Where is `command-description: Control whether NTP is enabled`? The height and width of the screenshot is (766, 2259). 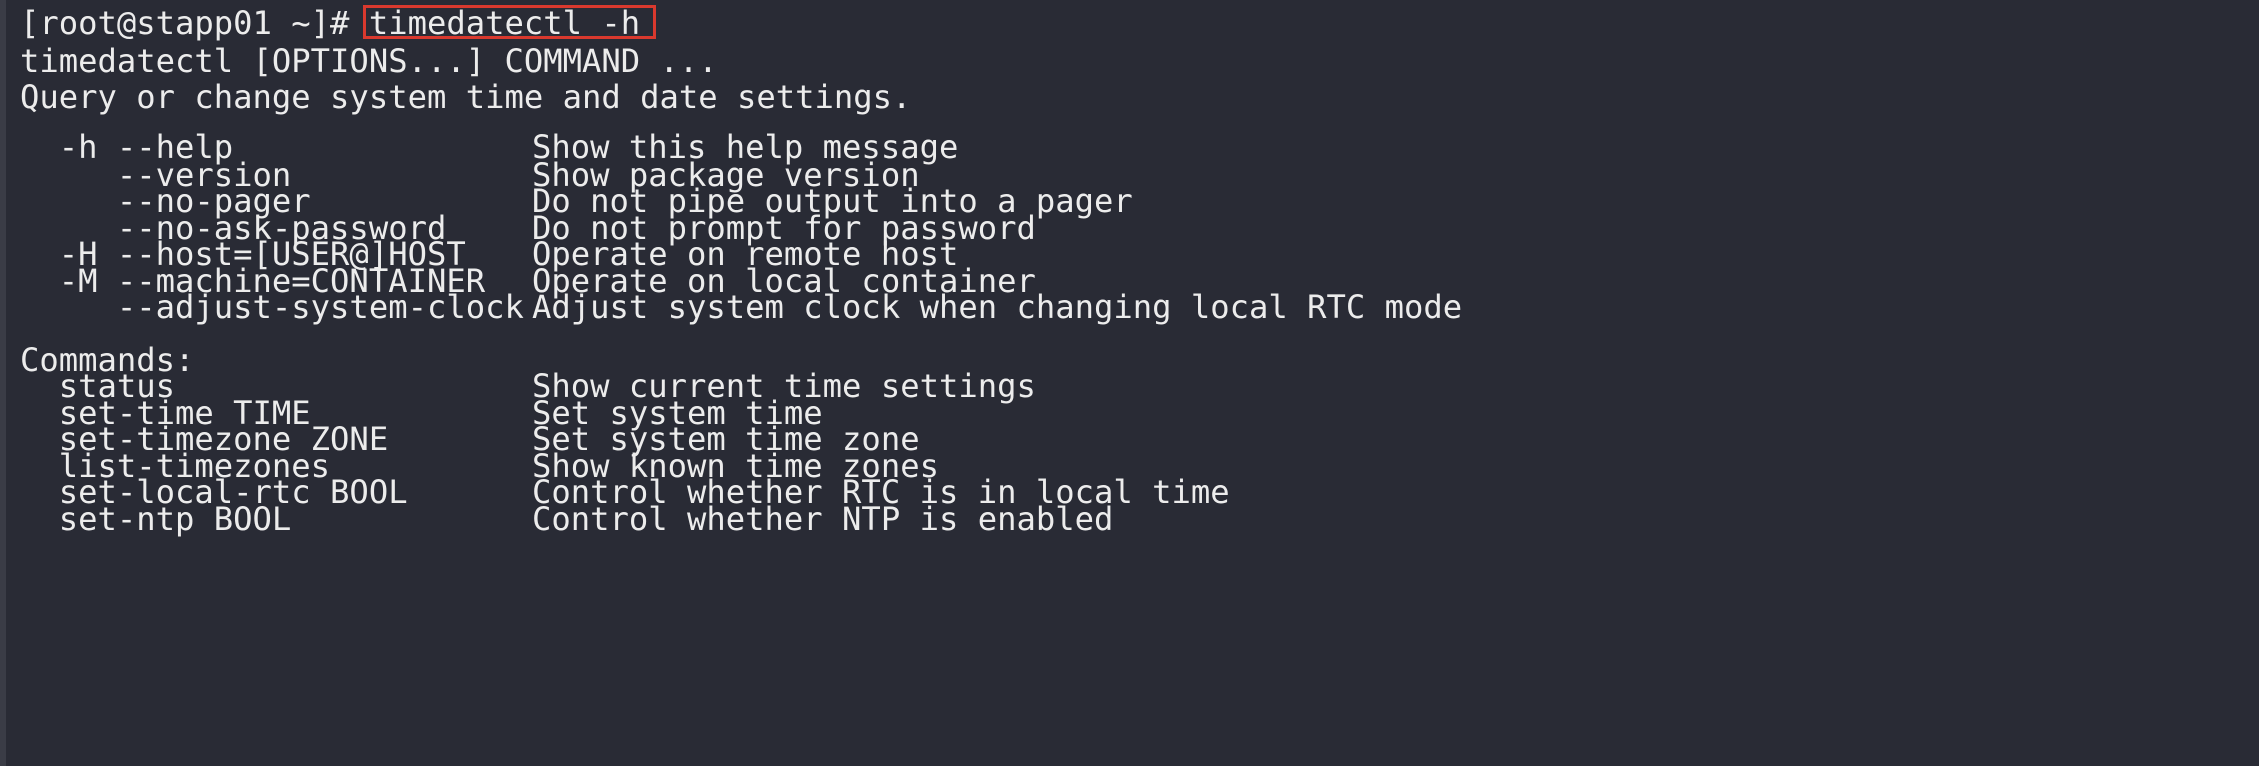
command-description: Control whether NTP is enabled is located at coordinates (823, 519).